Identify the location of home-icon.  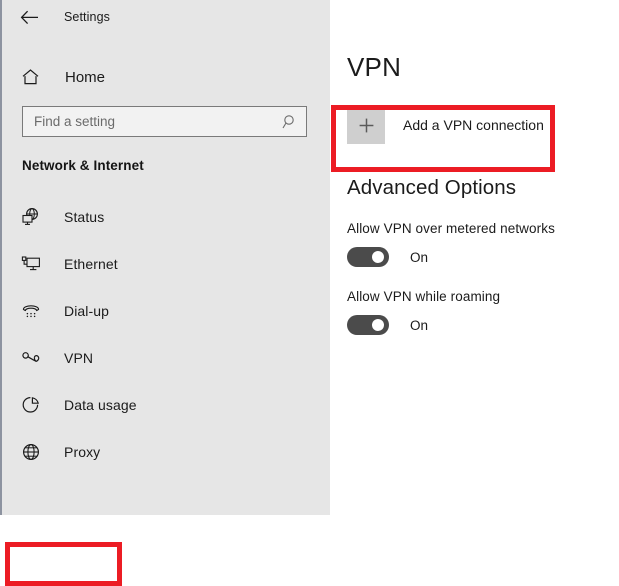
(32, 77).